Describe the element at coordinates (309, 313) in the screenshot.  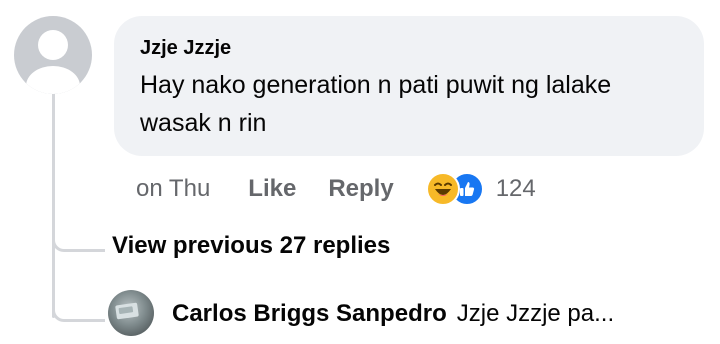
I see `reply-author: Carlos Briggs Sanpedro` at that location.